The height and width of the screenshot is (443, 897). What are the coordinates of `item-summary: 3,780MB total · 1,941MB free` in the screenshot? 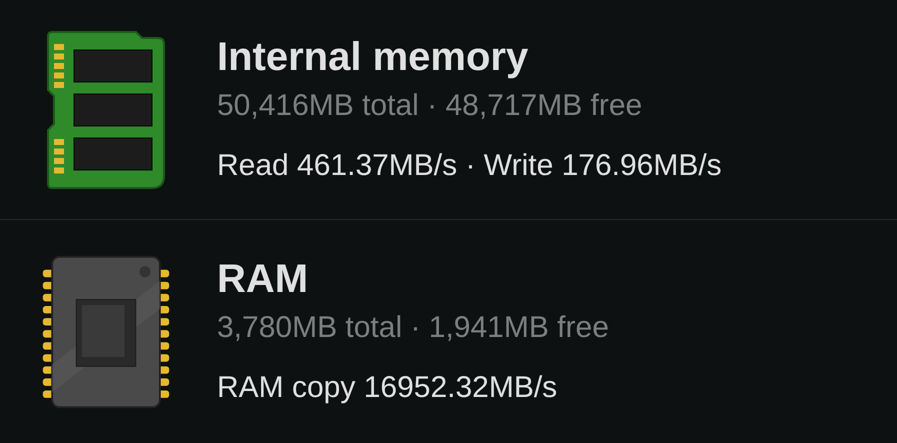 It's located at (413, 328).